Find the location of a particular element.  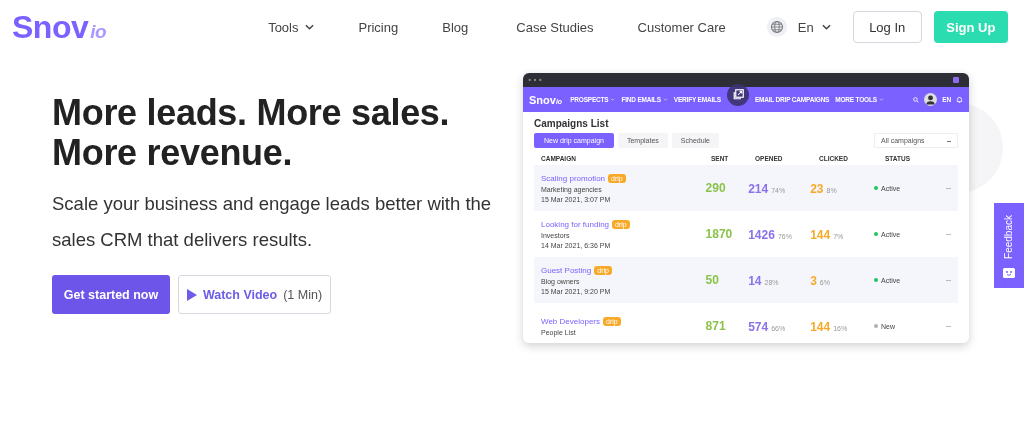

get-started-button: Get started now is located at coordinates (111, 294).